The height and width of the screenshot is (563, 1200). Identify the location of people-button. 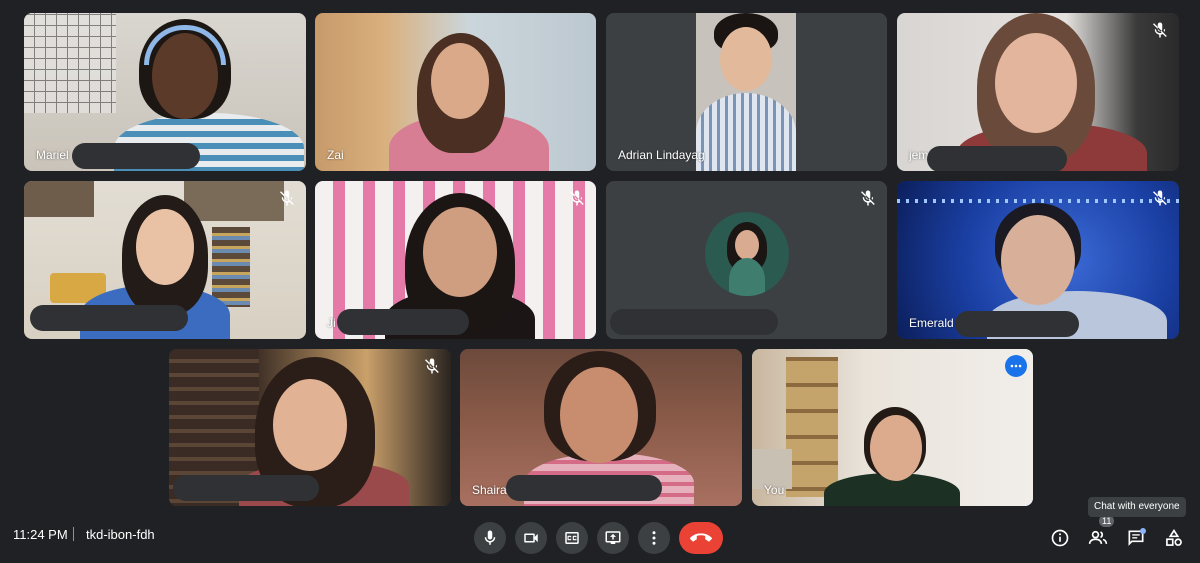
(1098, 538).